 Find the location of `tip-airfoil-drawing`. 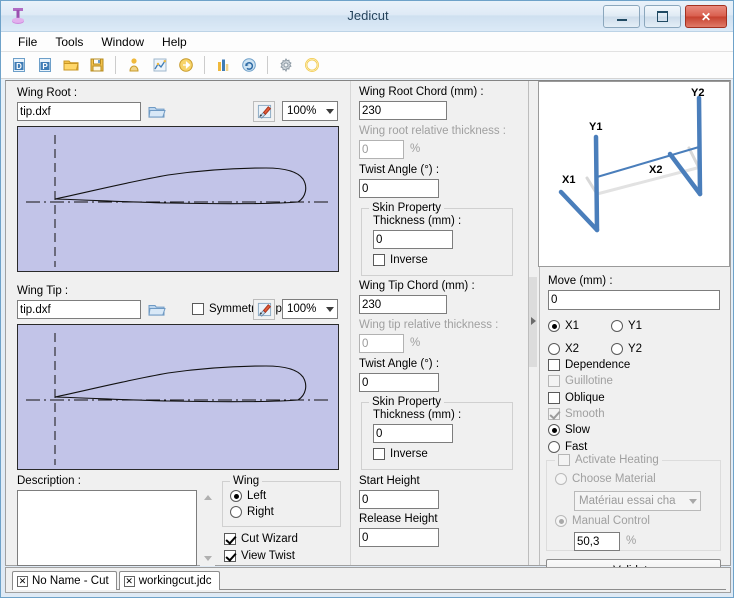

tip-airfoil-drawing is located at coordinates (178, 399).